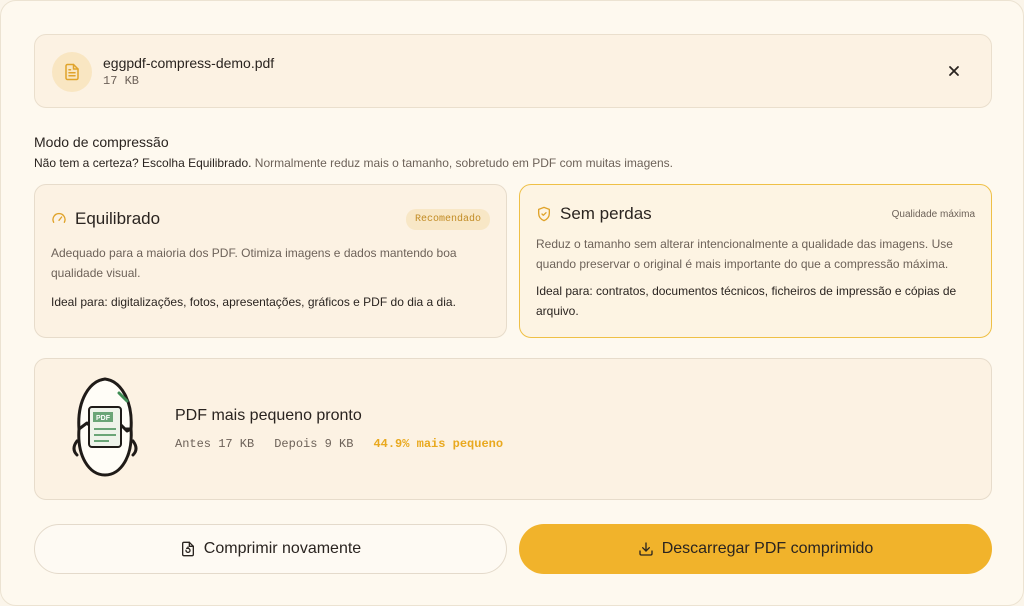  Describe the element at coordinates (268, 415) in the screenshot. I see `result-title: PDF mais pequeno pronto` at that location.